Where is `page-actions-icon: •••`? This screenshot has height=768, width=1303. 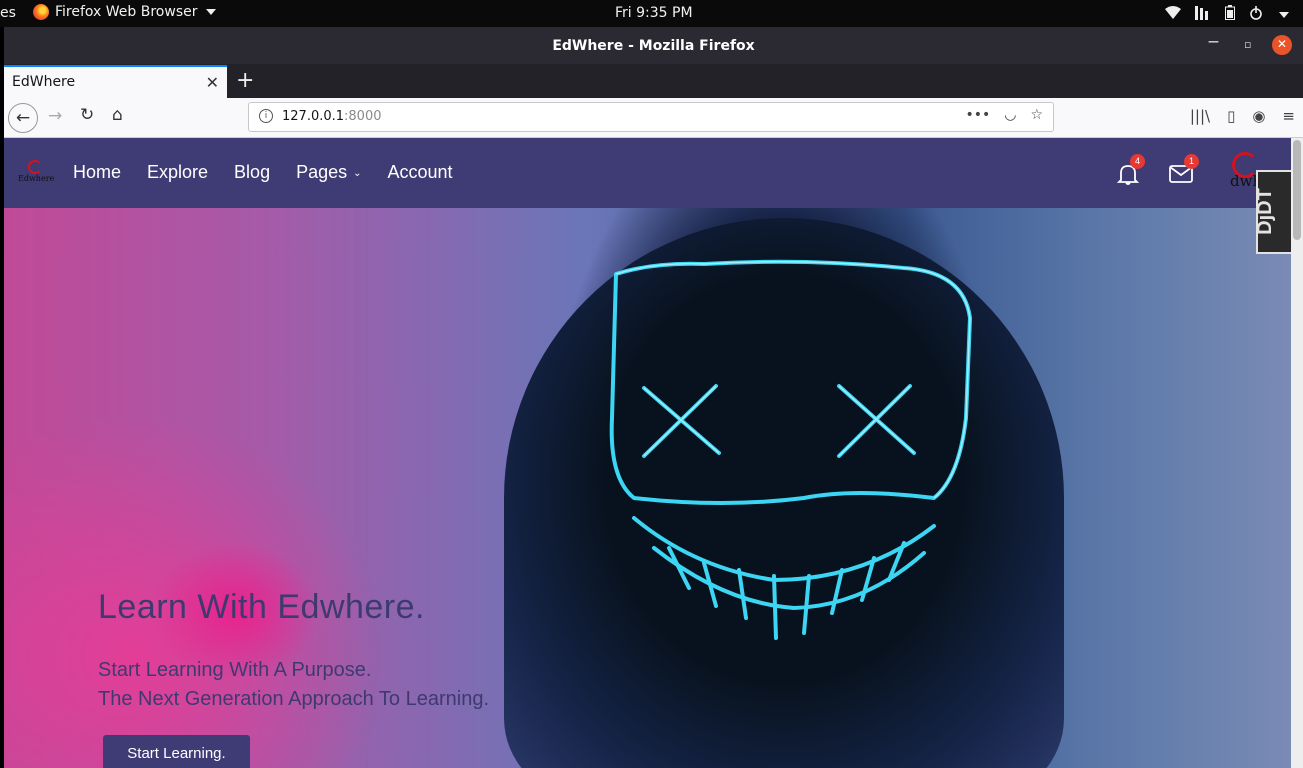
page-actions-icon: ••• is located at coordinates (977, 115).